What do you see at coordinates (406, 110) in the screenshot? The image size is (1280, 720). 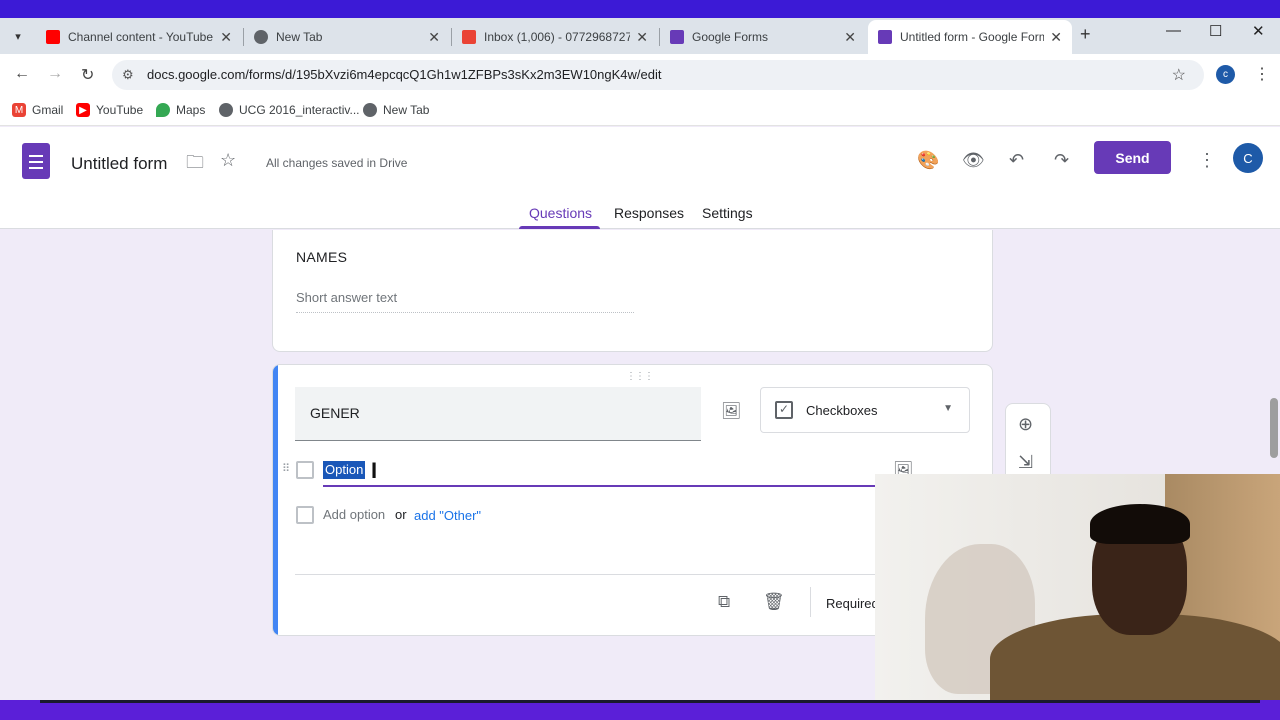 I see `bookmark-label: New Tab` at bounding box center [406, 110].